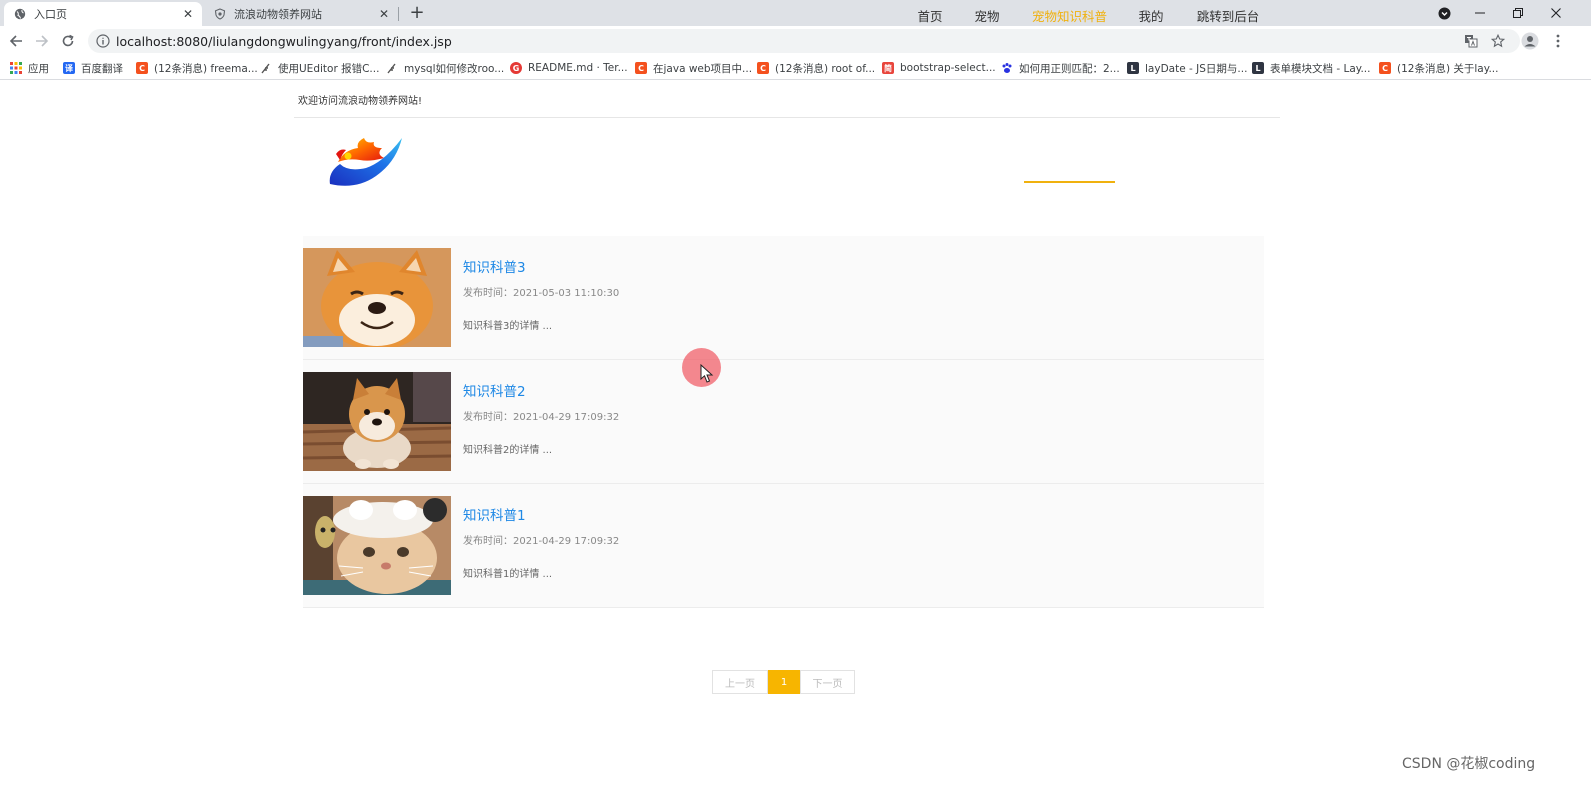 The image size is (1591, 793). What do you see at coordinates (220, 14) in the screenshot?
I see `shield-icon` at bounding box center [220, 14].